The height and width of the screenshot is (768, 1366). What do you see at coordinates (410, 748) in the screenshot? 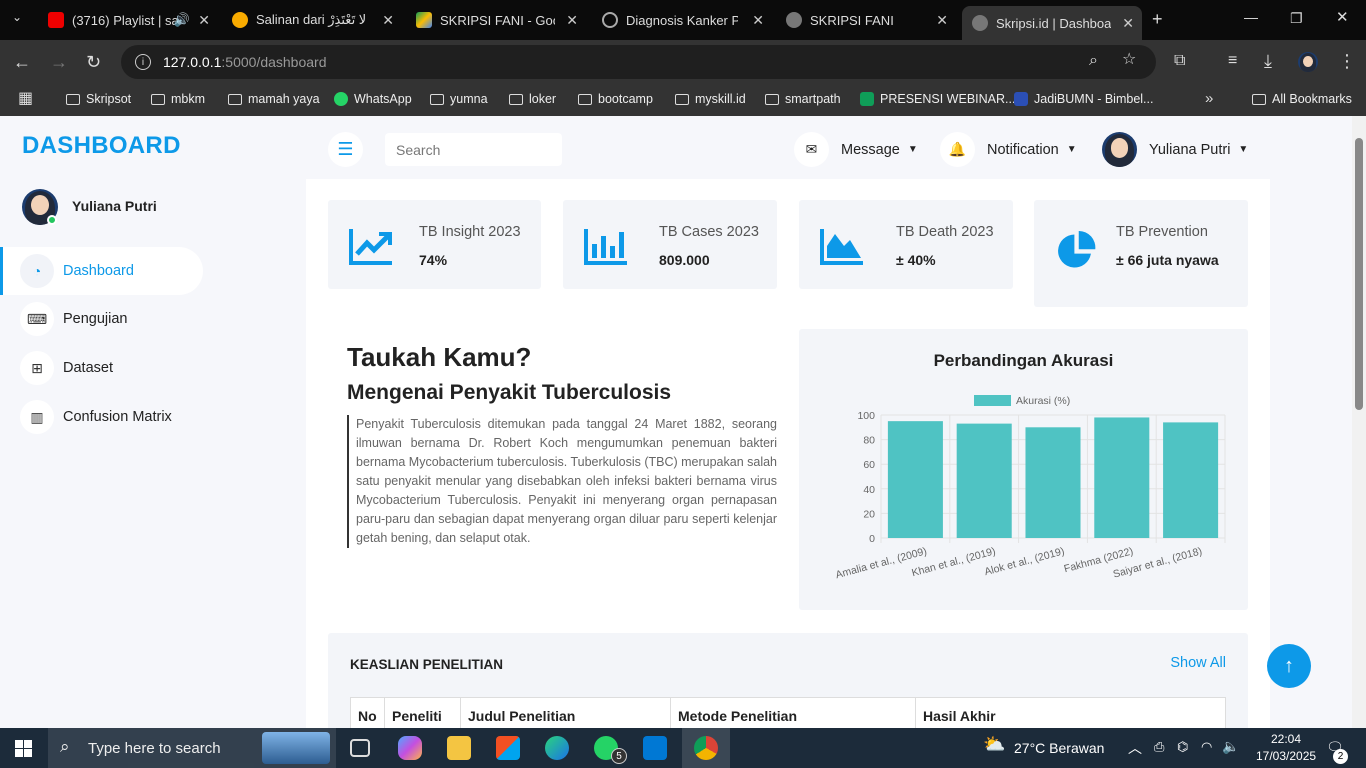
I see `copilot-icon` at bounding box center [410, 748].